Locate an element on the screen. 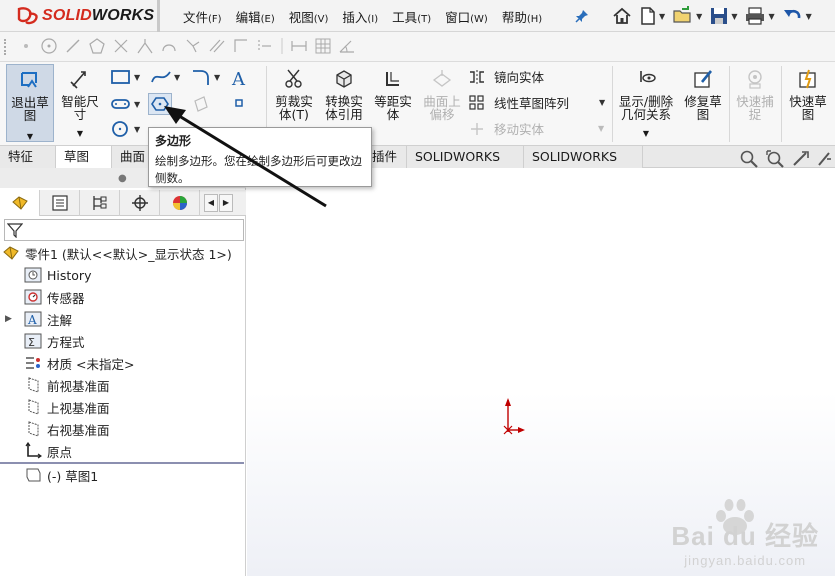  rectangle-button: ▼ is located at coordinates (125, 77).